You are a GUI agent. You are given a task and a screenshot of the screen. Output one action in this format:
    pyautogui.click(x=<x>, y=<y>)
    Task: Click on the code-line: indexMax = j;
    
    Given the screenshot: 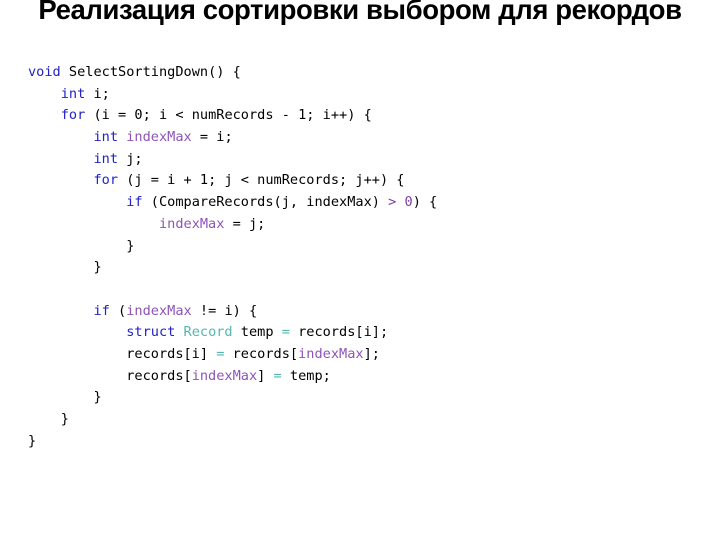 What is the action you would take?
    pyautogui.click(x=368, y=225)
    